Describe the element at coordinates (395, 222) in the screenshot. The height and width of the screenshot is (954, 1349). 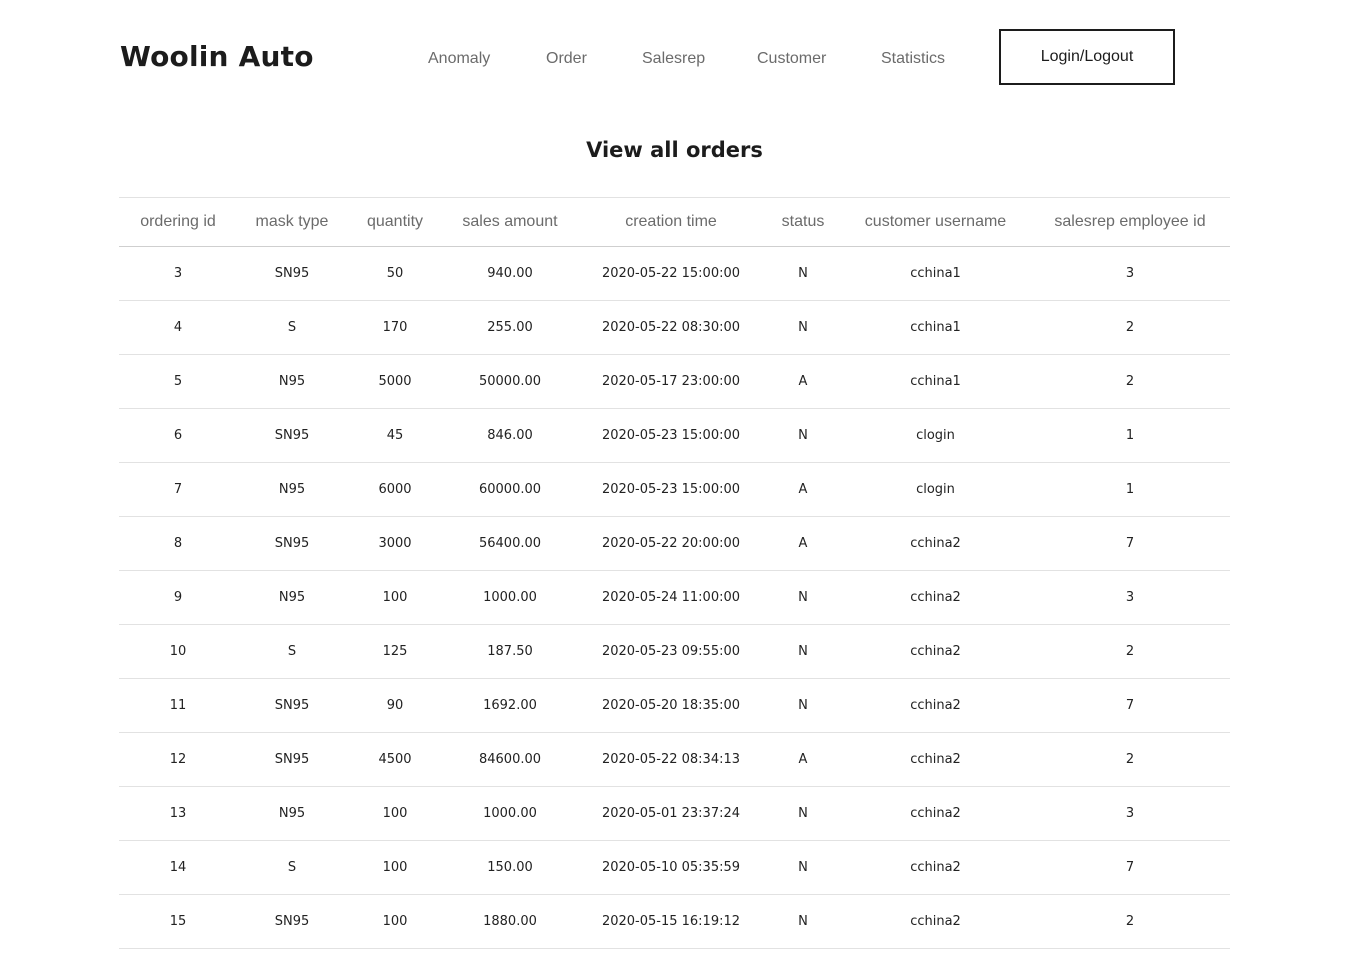
I see `column-header-quantity: quantity` at that location.